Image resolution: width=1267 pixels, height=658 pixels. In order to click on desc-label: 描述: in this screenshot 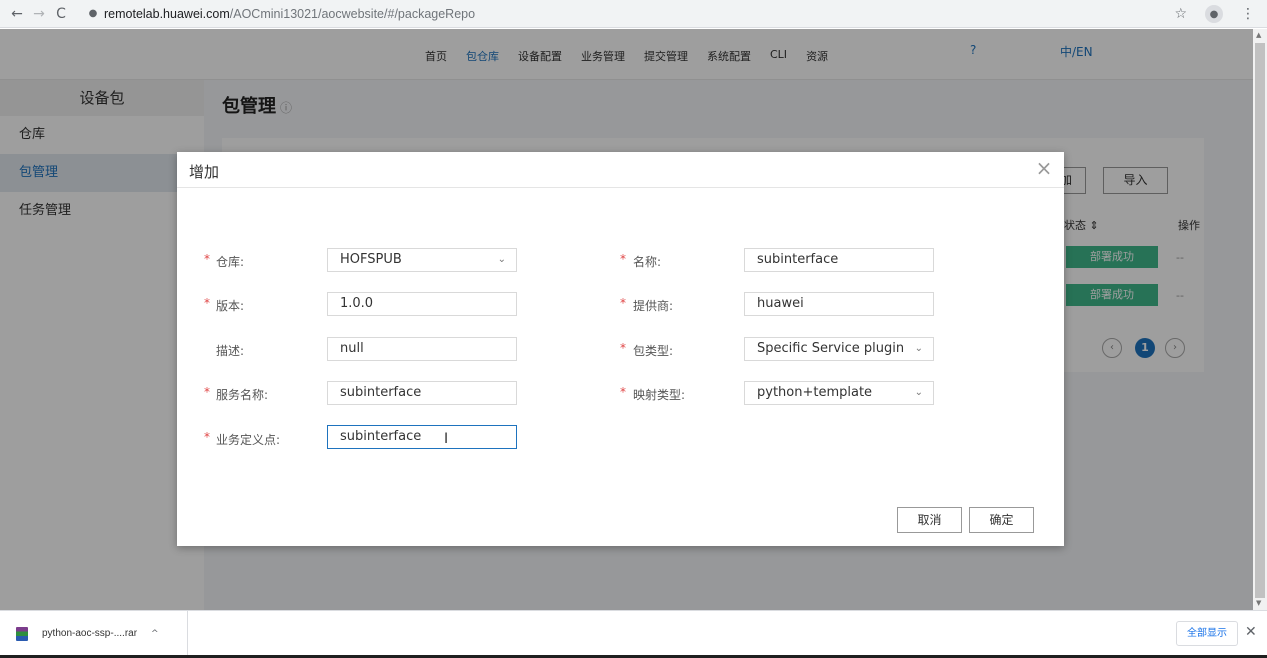, I will do `click(230, 351)`.